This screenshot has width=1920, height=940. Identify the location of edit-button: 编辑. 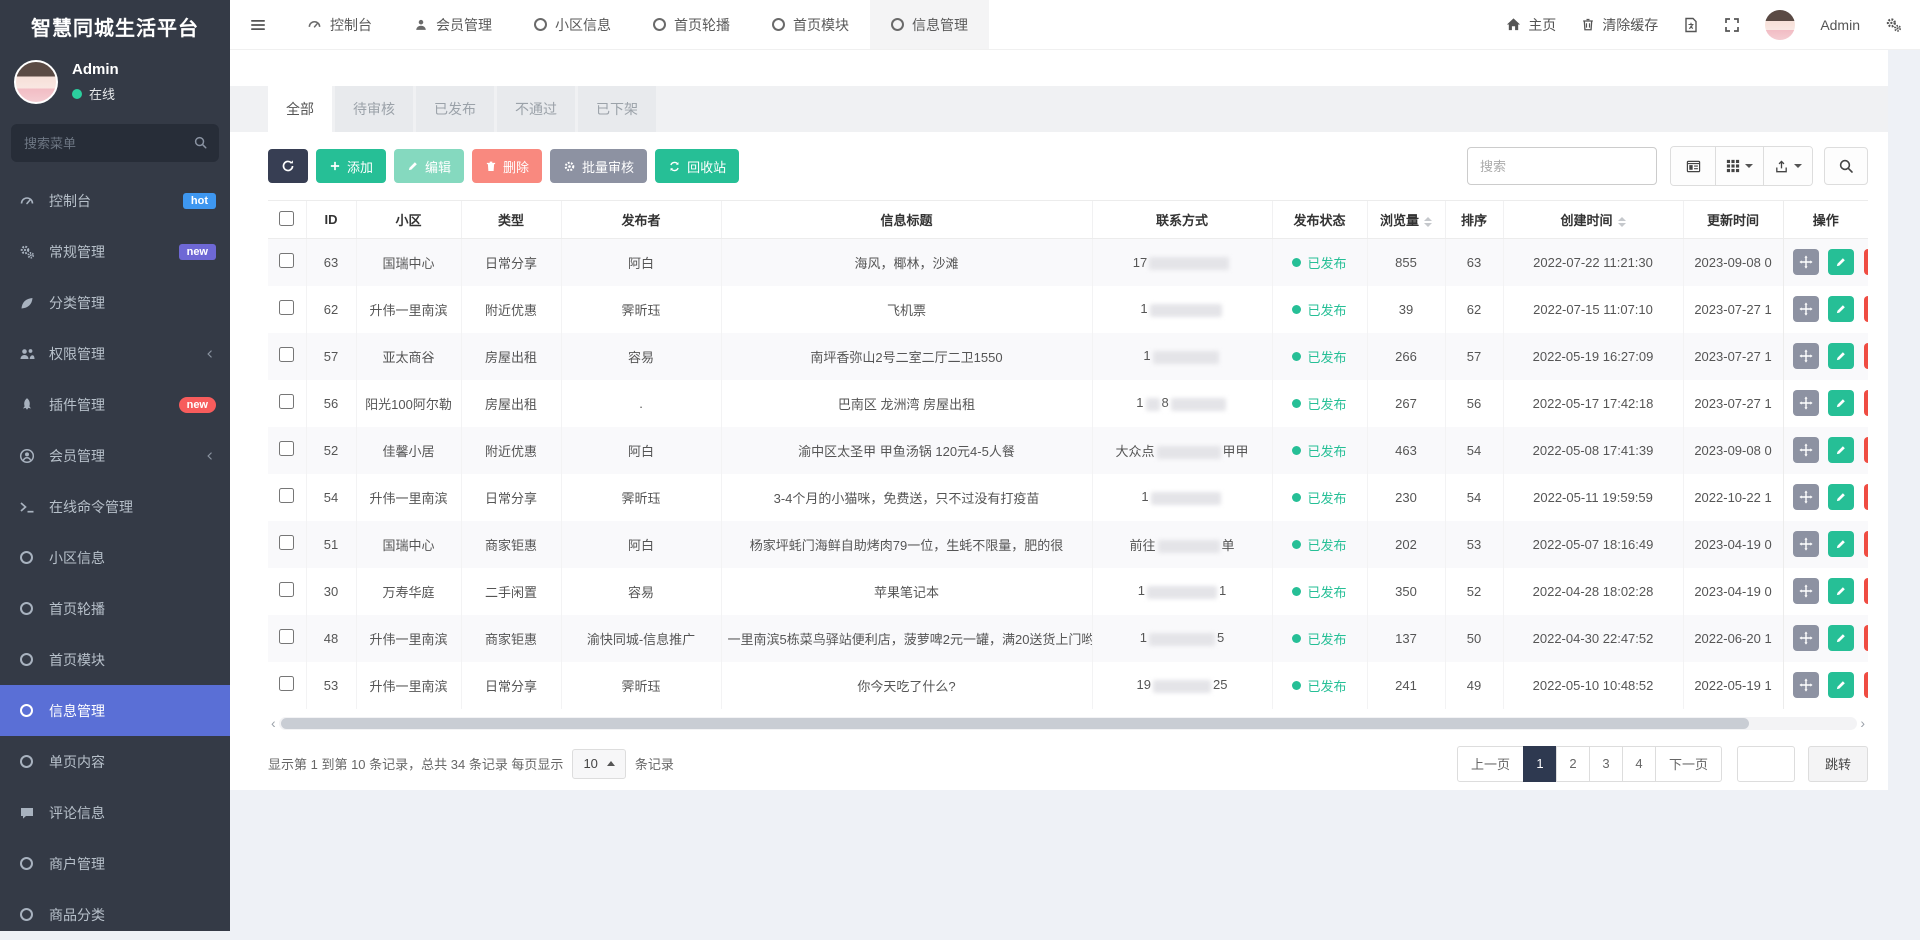
(429, 166).